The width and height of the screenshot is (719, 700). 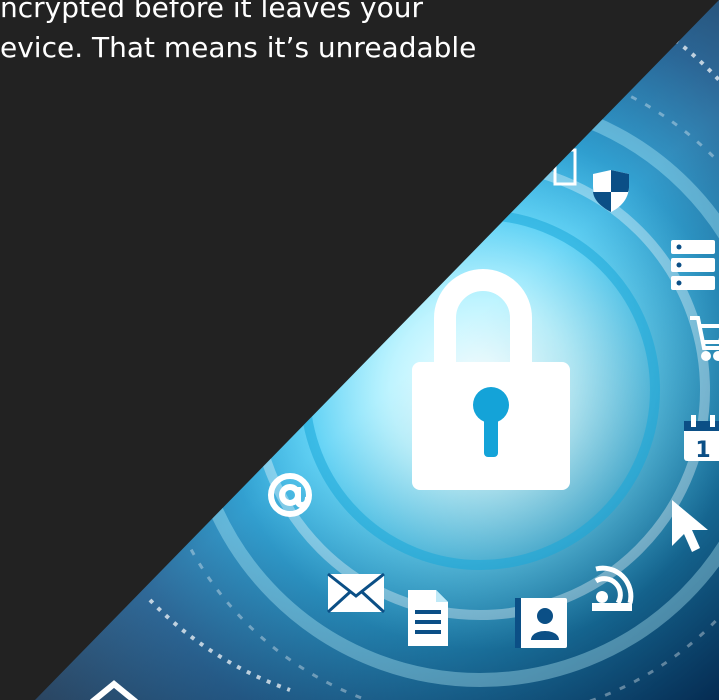 I want to click on hero-text-line-1: ncrypted before it leaves your, so click(x=211, y=12).